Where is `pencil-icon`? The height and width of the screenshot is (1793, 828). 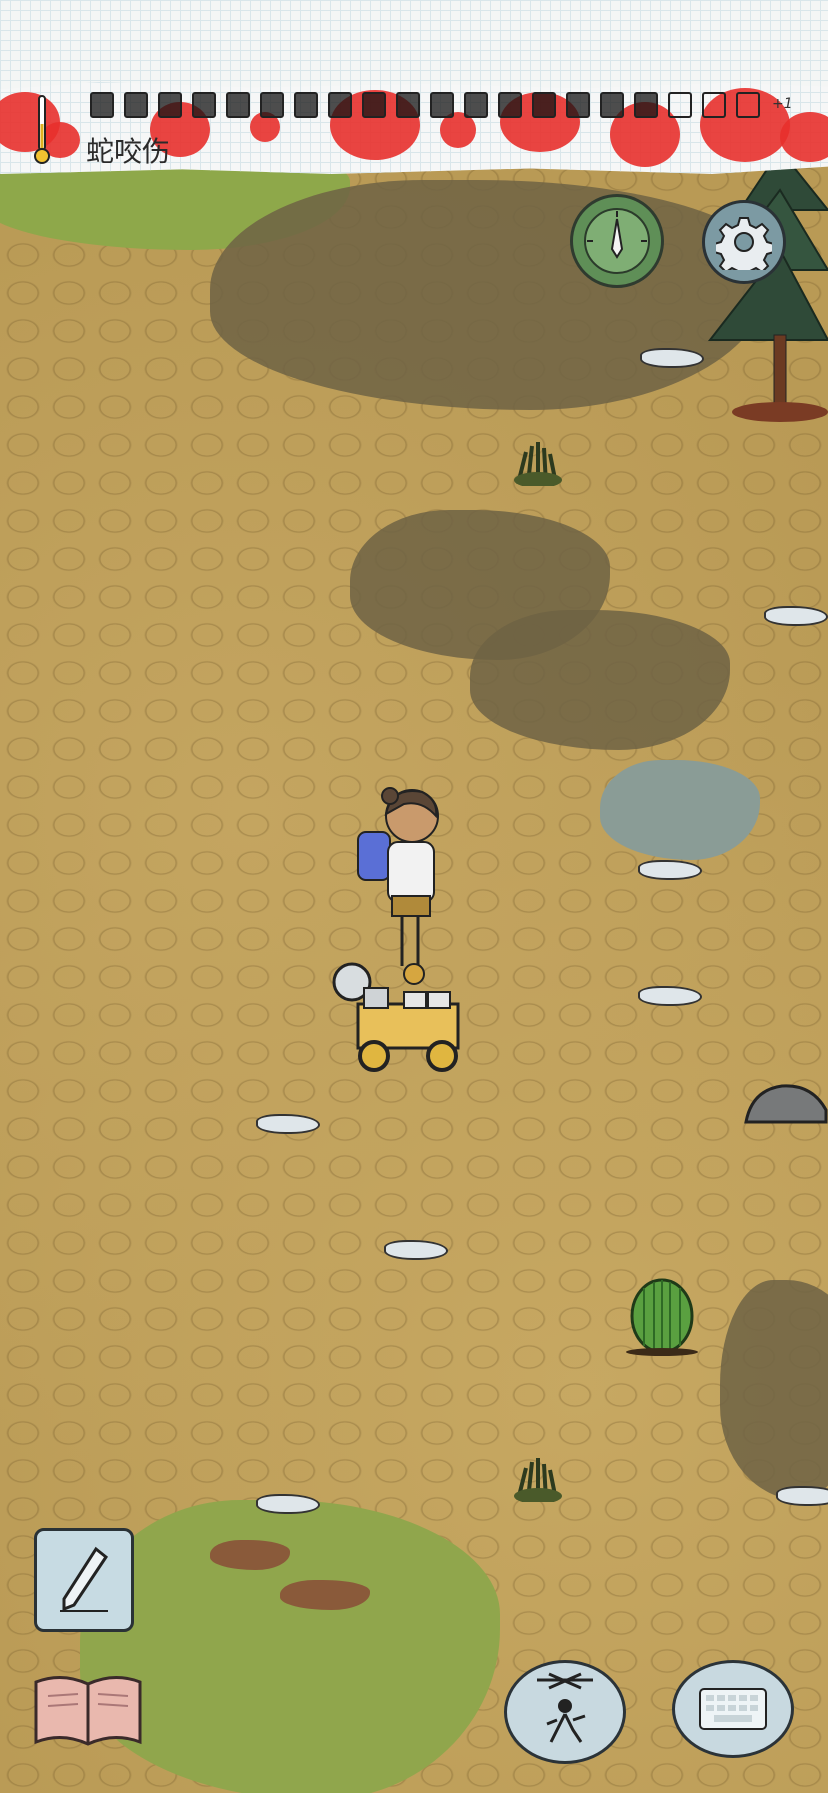 pencil-icon is located at coordinates (84, 1579).